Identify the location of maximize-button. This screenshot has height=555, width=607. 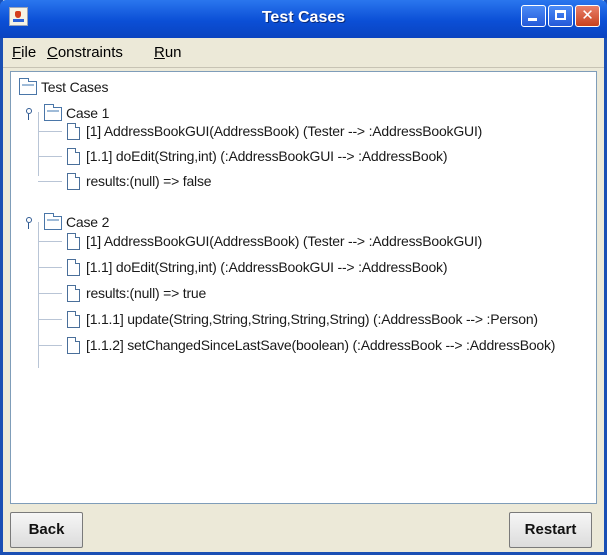
(560, 16).